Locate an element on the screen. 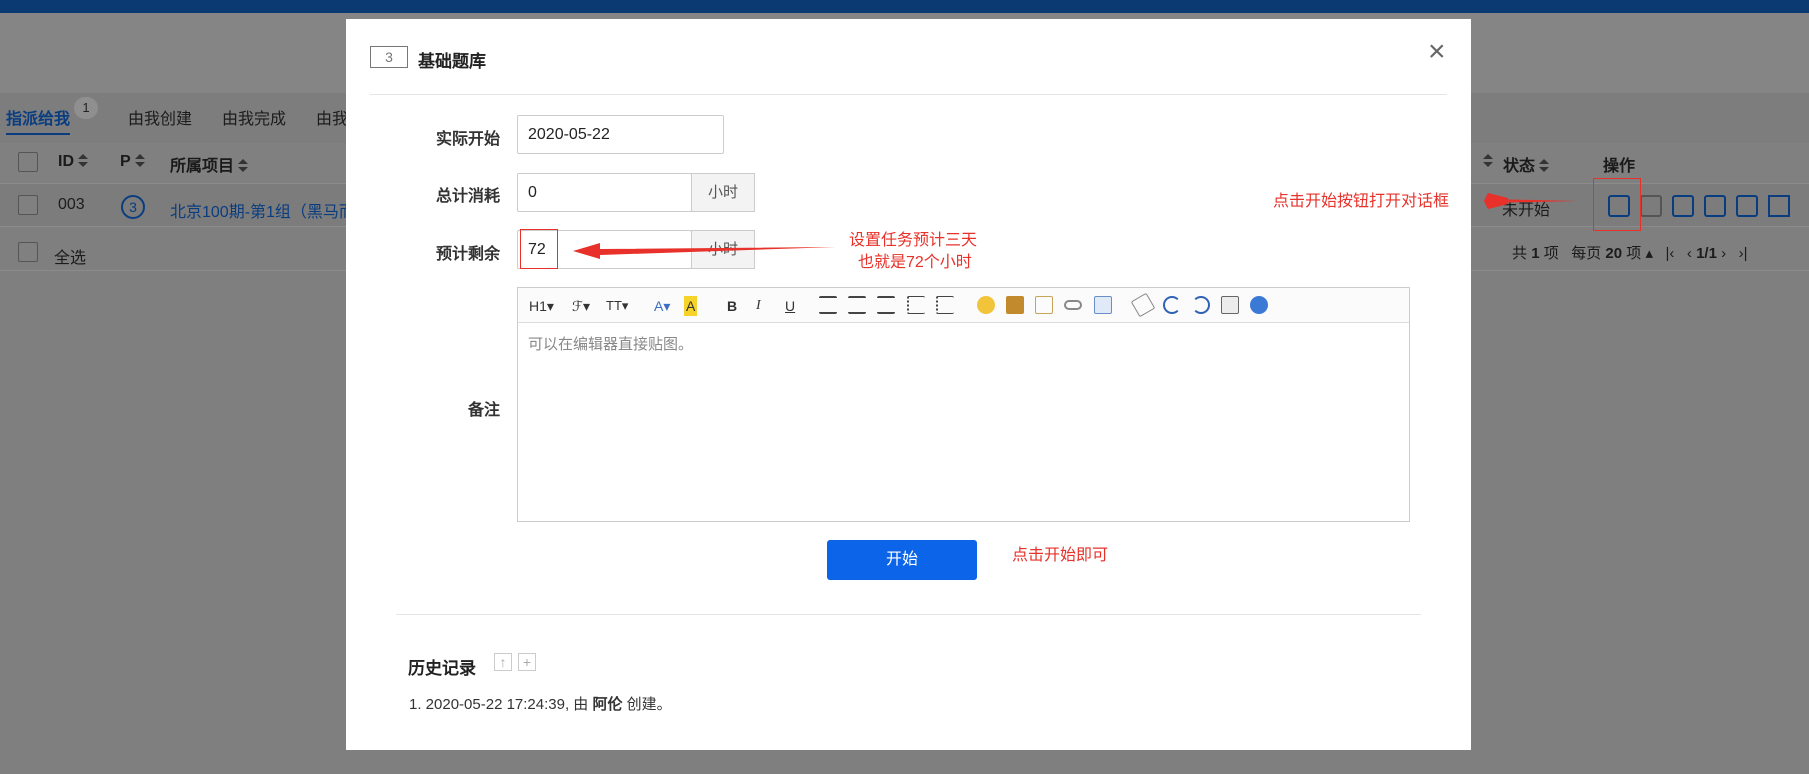 The height and width of the screenshot is (774, 1809). arrowhead-start-icon is located at coordinates (1496, 201).